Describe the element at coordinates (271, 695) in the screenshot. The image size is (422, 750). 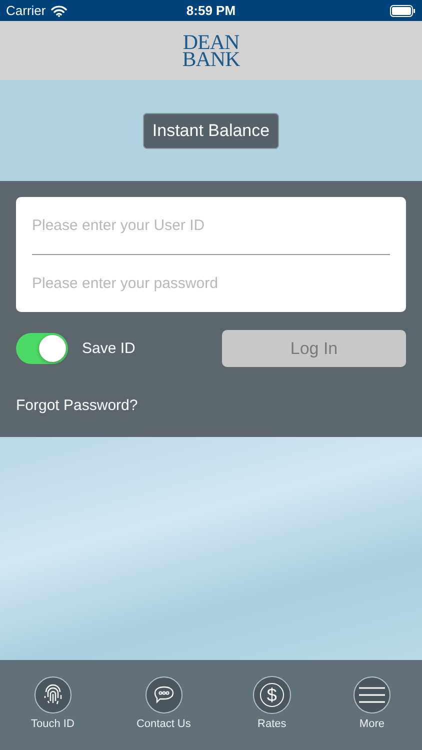
I see `dollar-icon: $` at that location.